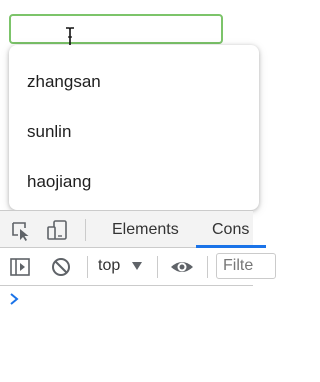  I want to click on text-cursor-icon, so click(70, 37).